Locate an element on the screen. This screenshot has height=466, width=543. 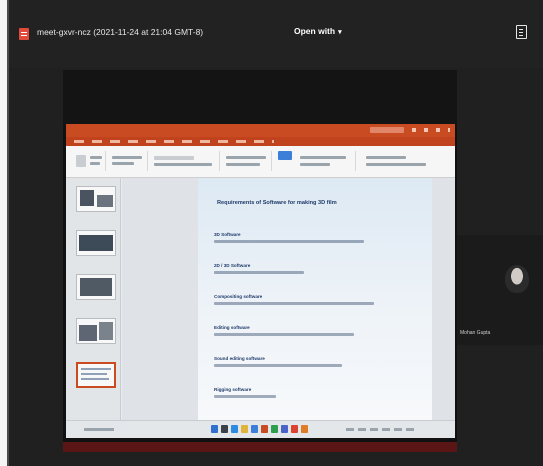
teams-icon is located at coordinates (284, 429).